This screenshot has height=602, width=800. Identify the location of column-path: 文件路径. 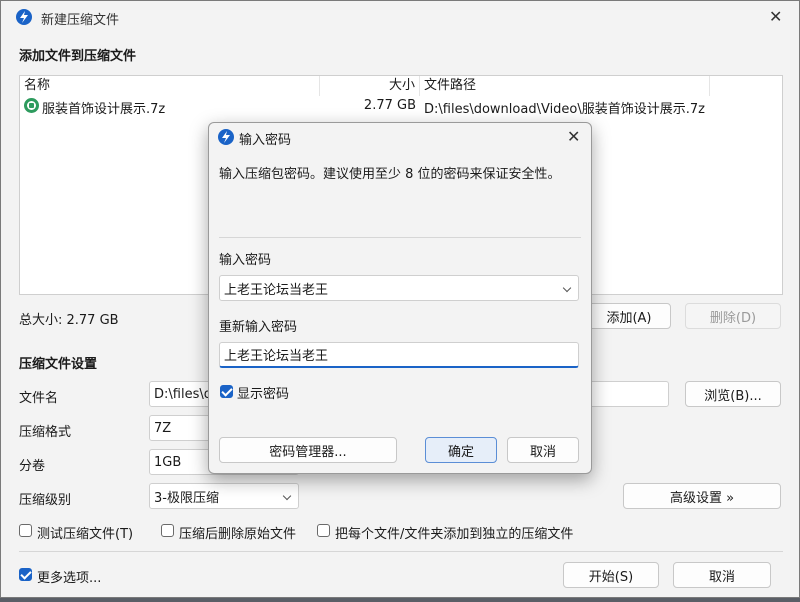
(565, 86).